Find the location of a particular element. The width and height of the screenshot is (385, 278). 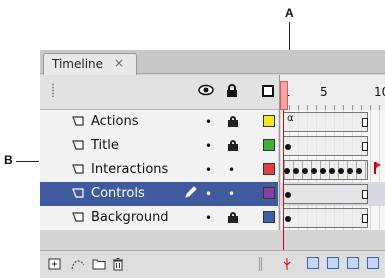

center-frame-icon is located at coordinates (287, 266).